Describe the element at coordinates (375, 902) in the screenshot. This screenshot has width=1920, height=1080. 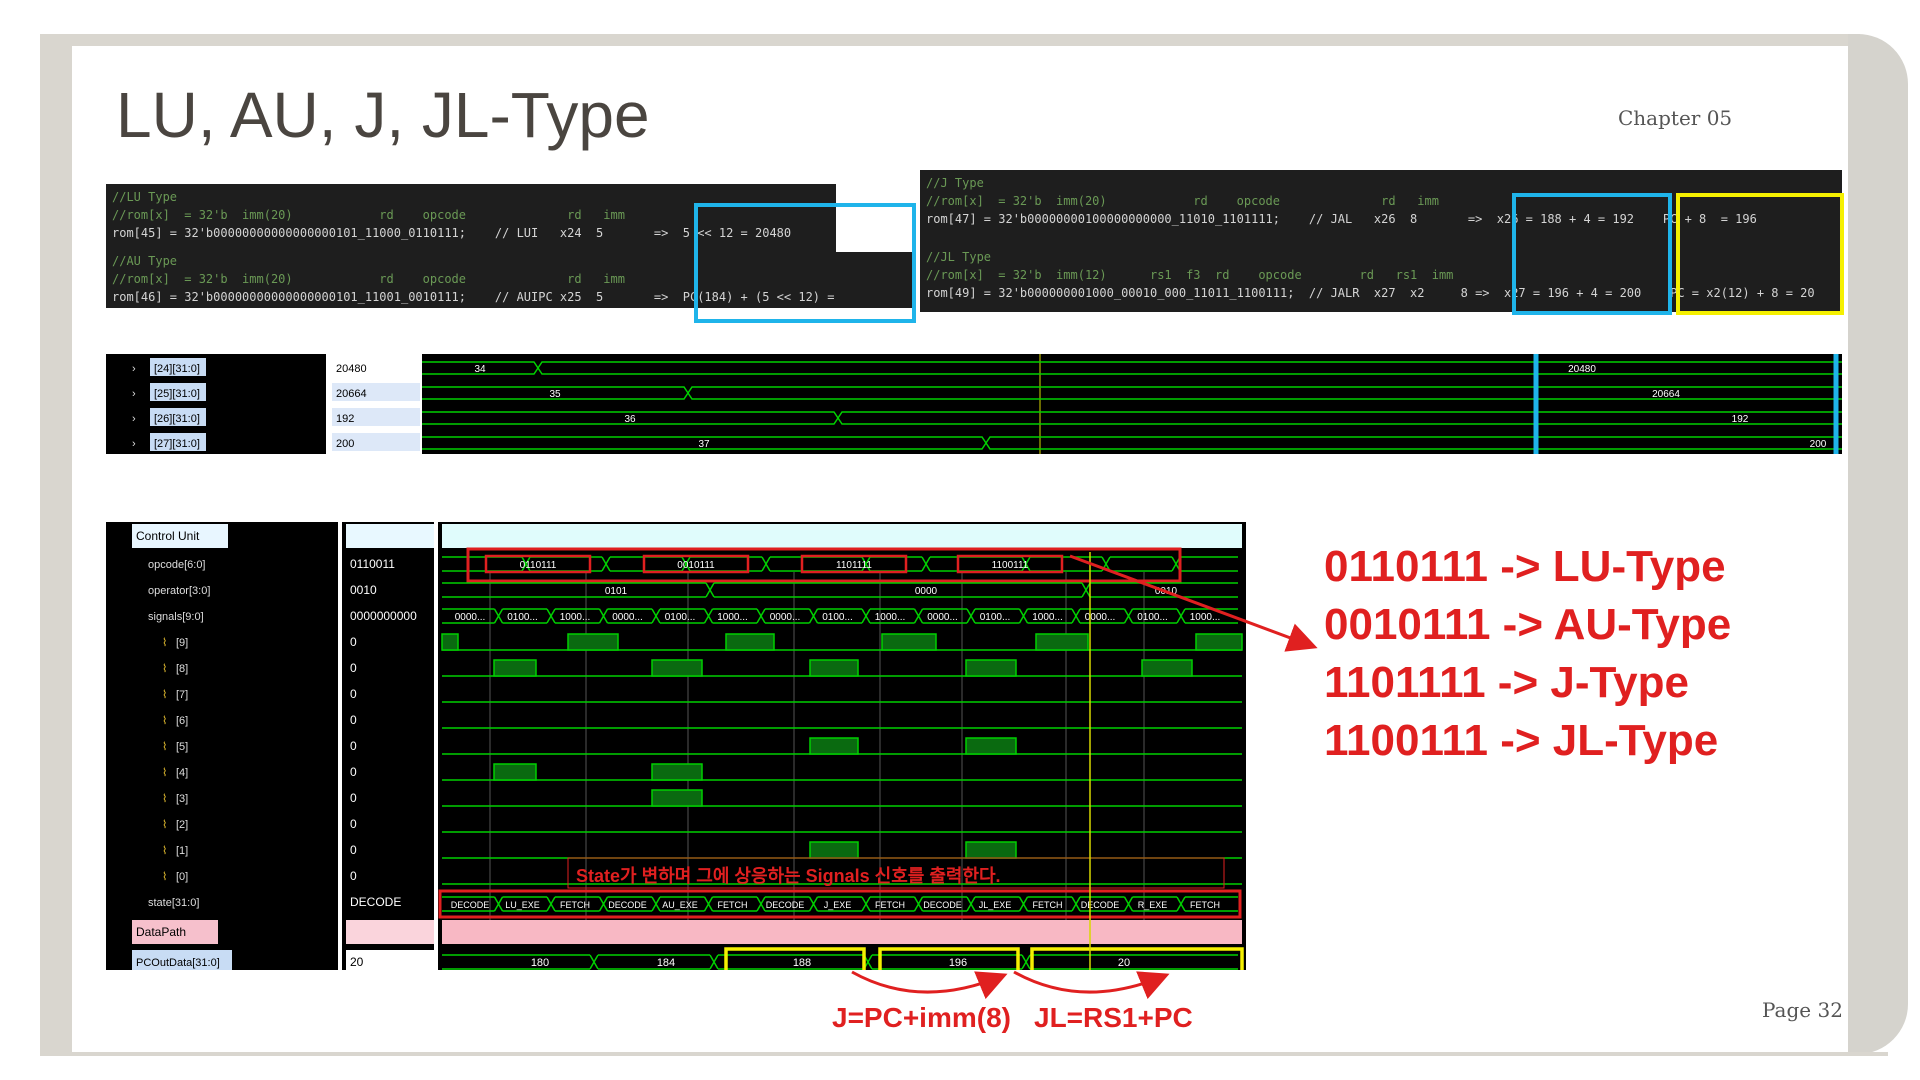
I see `signal-value: DECODE` at that location.